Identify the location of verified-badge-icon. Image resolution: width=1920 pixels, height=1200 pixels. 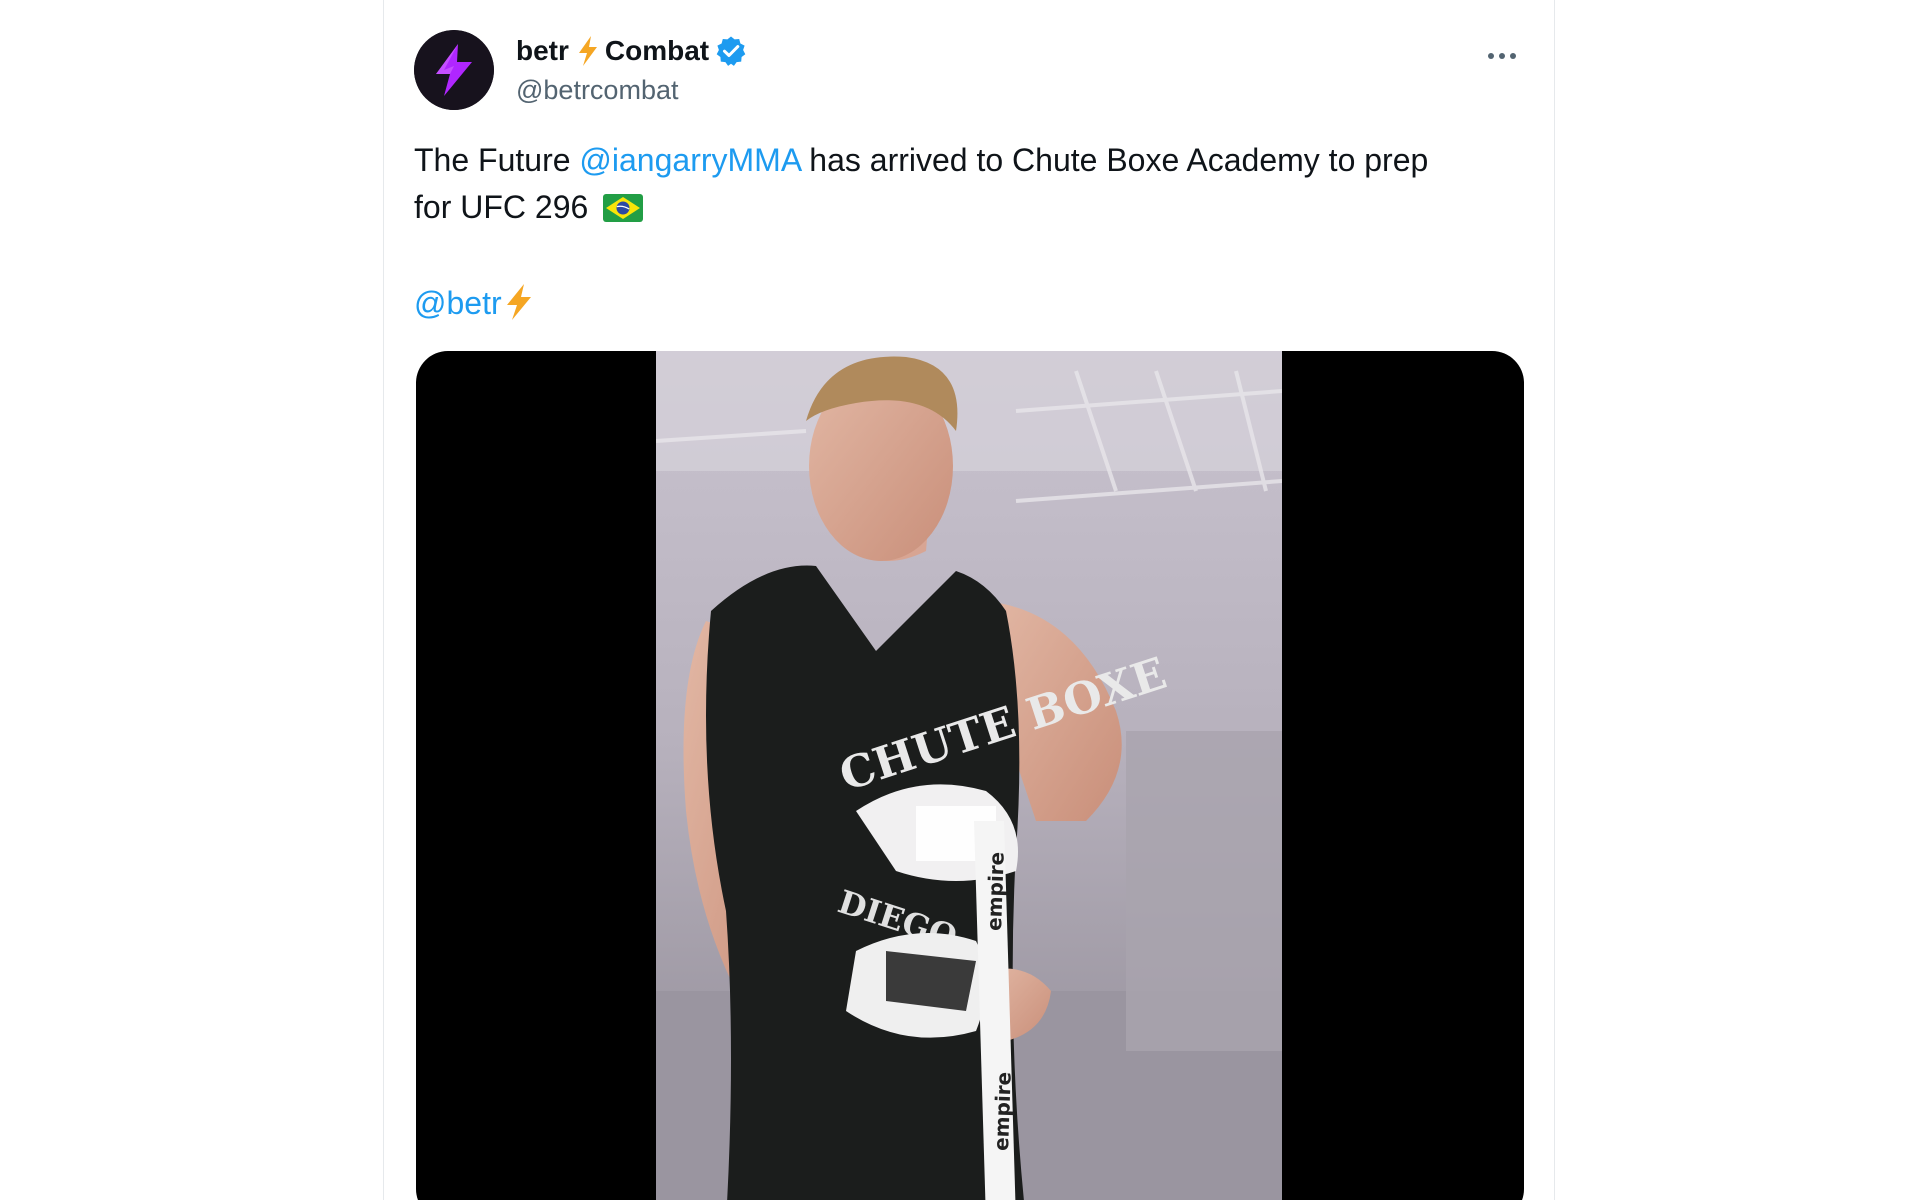
(731, 51).